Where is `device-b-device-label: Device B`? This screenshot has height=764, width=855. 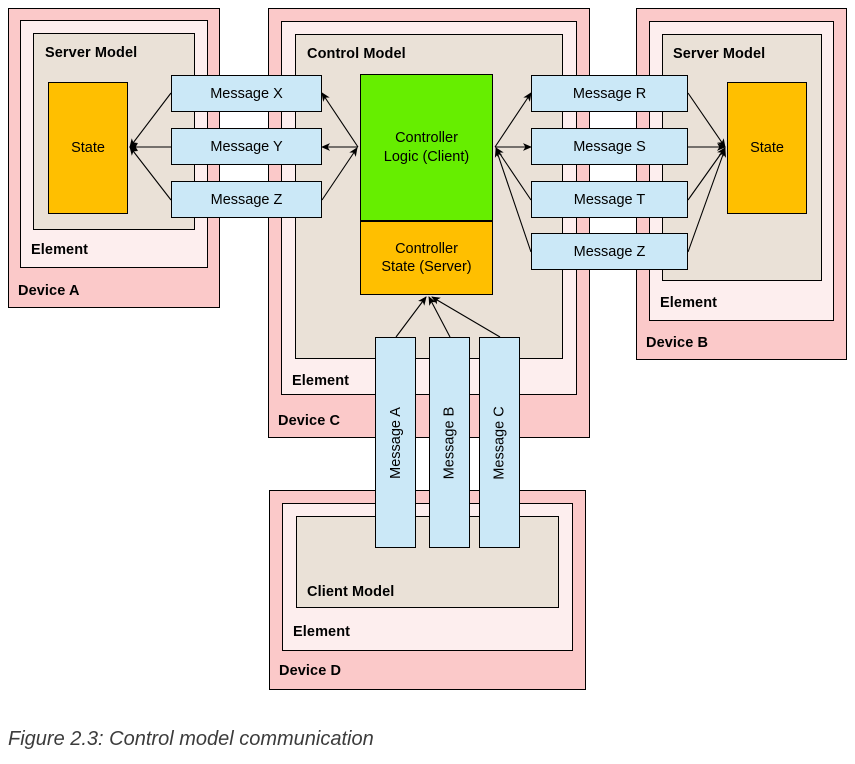 device-b-device-label: Device B is located at coordinates (677, 343).